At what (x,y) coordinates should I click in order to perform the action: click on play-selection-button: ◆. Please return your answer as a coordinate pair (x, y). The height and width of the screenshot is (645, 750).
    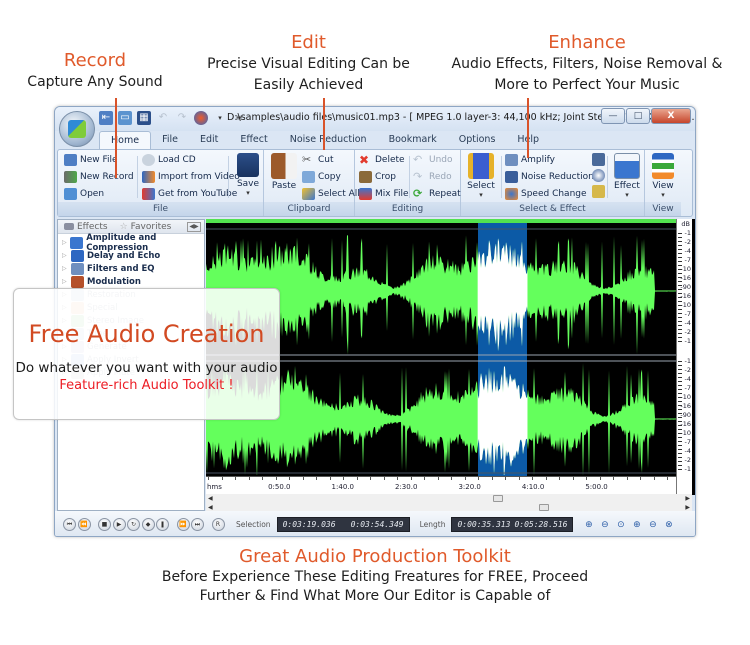
    Looking at the image, I should click on (148, 524).